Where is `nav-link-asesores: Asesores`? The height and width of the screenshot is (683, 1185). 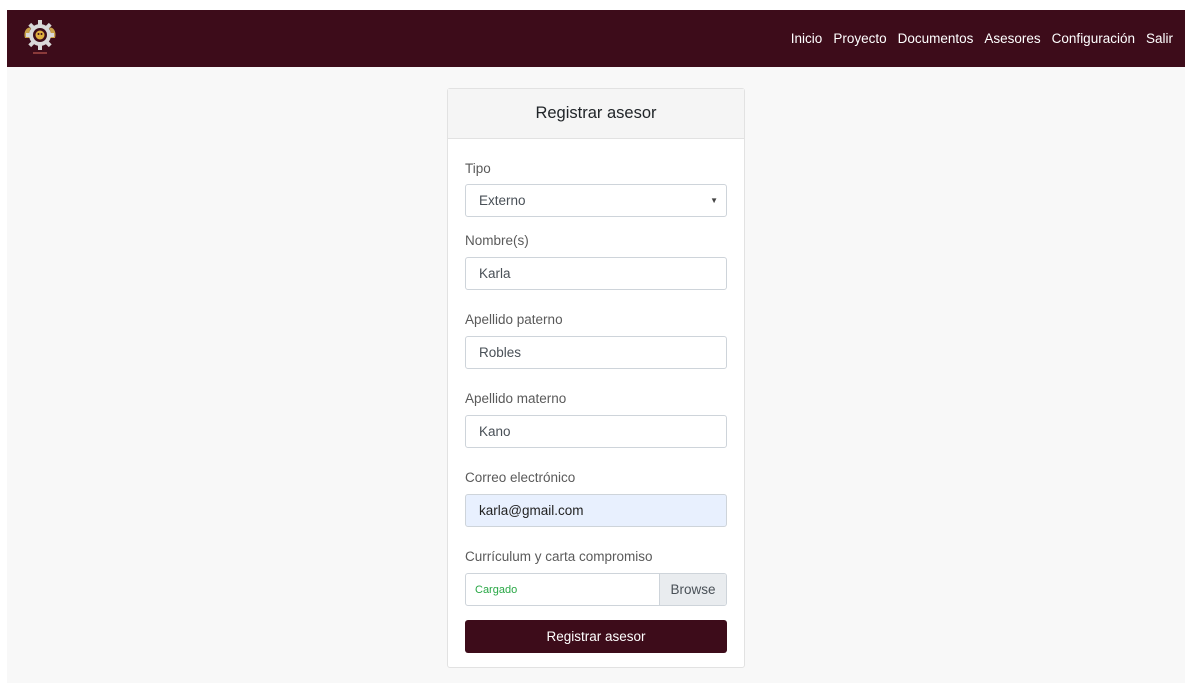 nav-link-asesores: Asesores is located at coordinates (1012, 38).